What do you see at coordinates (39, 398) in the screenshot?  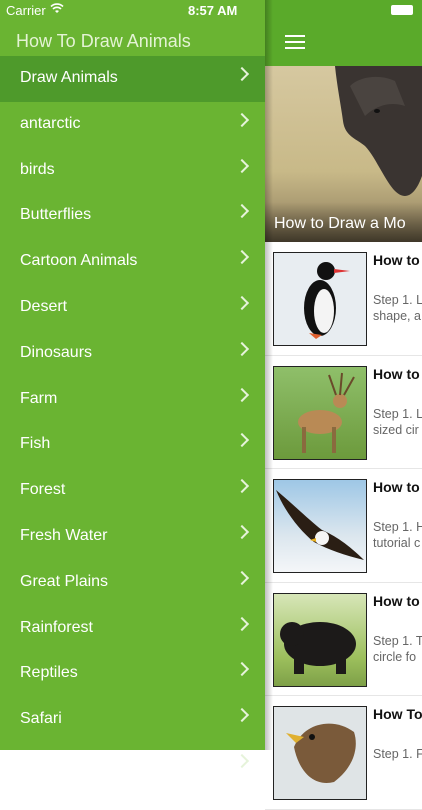 I see `menu-item-label: Farm` at bounding box center [39, 398].